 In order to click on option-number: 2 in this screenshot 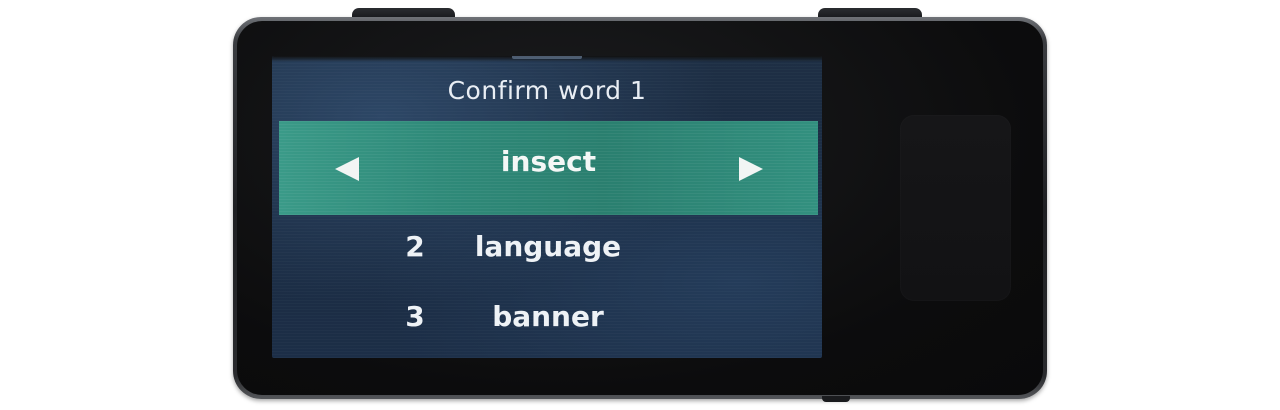, I will do `click(415, 246)`.